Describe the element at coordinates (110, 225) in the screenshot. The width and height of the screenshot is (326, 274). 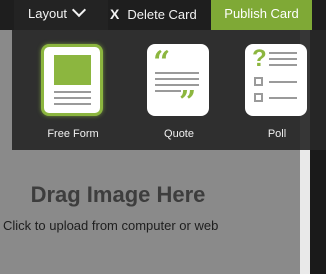
I see `upload-hint: Click to upload from computer or web` at that location.